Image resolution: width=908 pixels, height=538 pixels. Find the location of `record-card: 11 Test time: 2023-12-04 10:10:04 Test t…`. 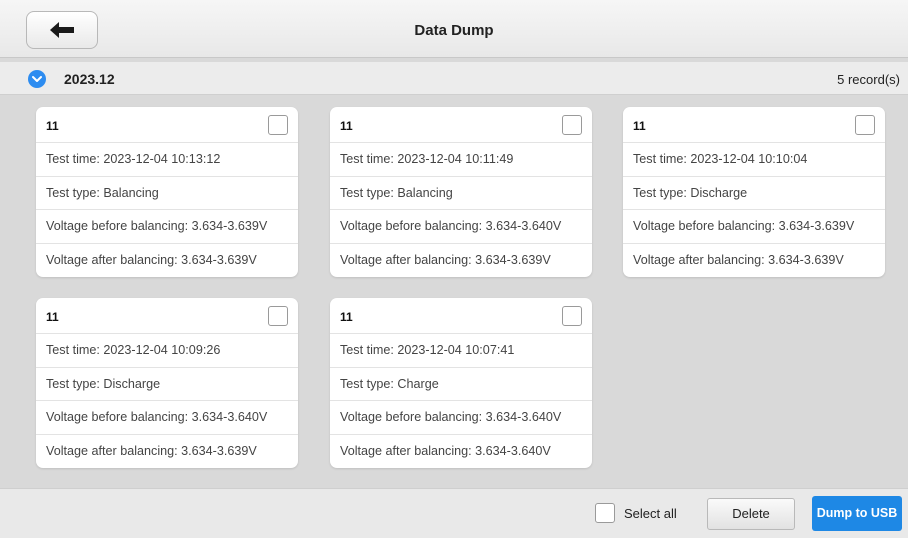

record-card: 11 Test time: 2023-12-04 10:10:04 Test t… is located at coordinates (754, 192).